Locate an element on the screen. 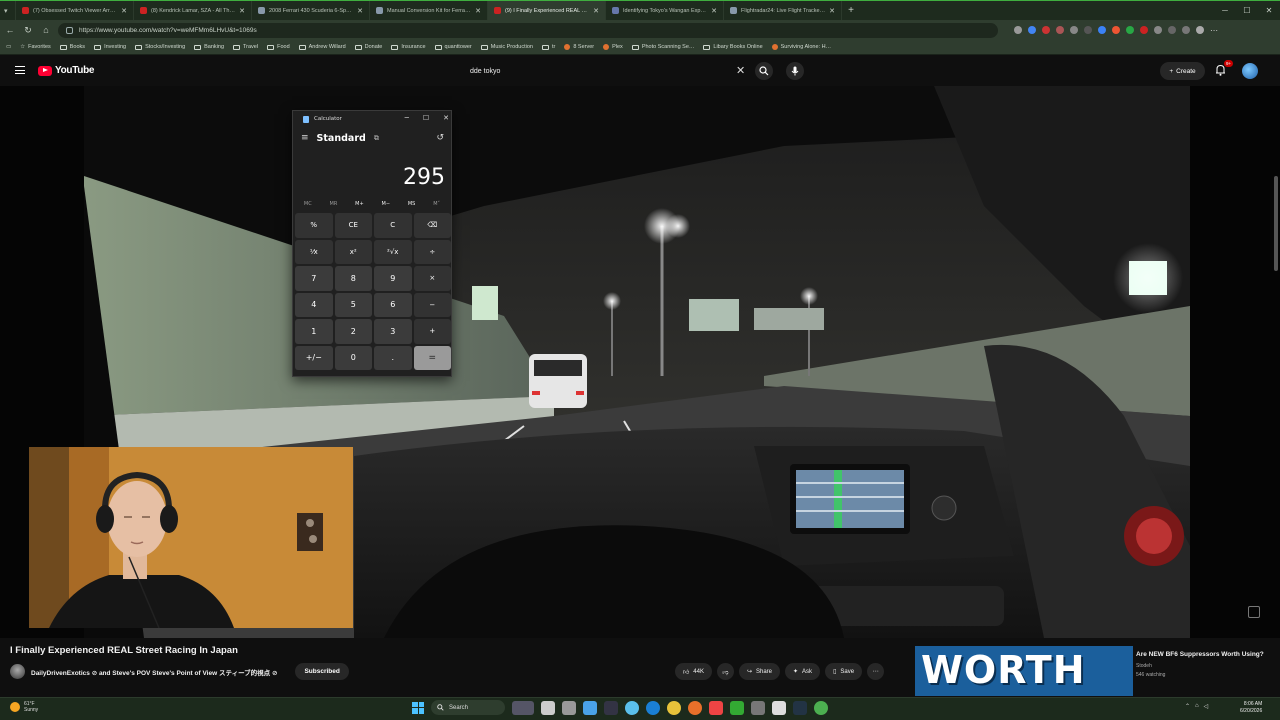 This screenshot has height=720, width=1280. memory-button: MC is located at coordinates (308, 204).